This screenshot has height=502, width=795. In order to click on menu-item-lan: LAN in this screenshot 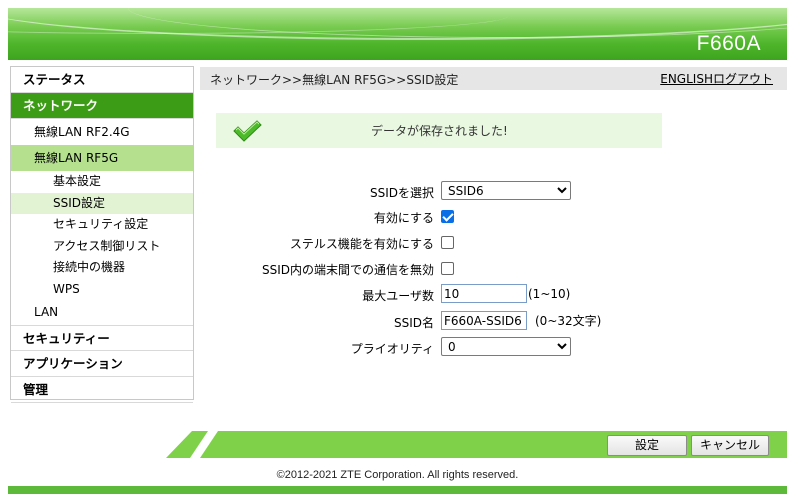, I will do `click(102, 312)`.